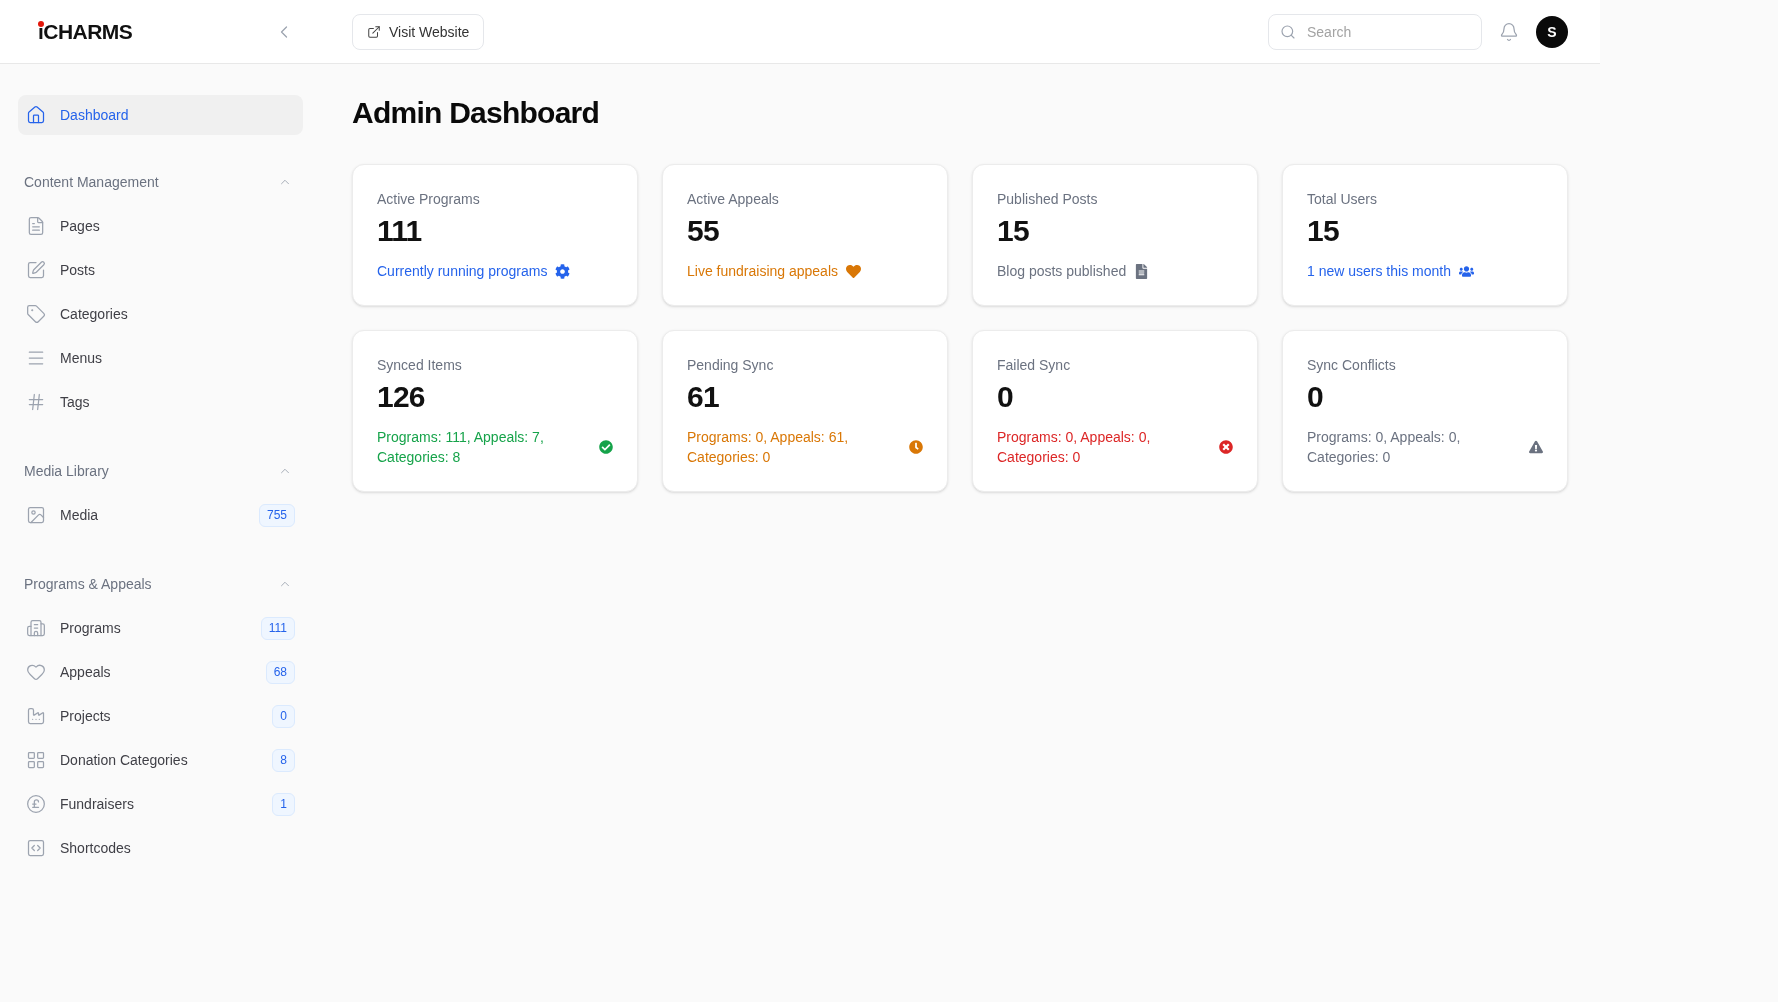 This screenshot has width=1778, height=1002. I want to click on pencil-square-icon, so click(36, 270).